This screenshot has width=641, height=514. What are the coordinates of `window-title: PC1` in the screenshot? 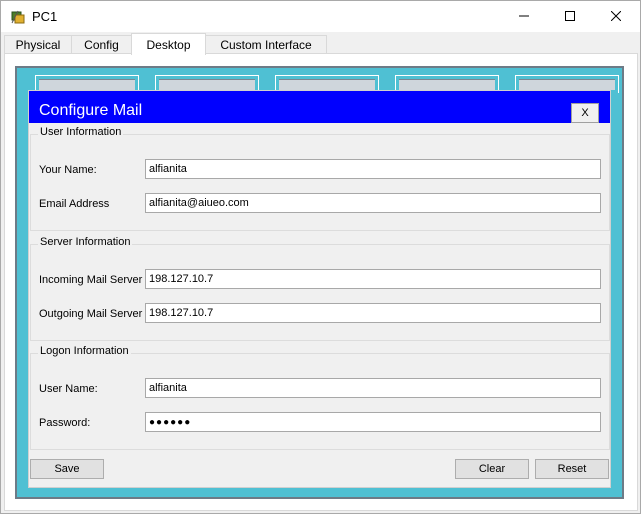 It's located at (45, 16).